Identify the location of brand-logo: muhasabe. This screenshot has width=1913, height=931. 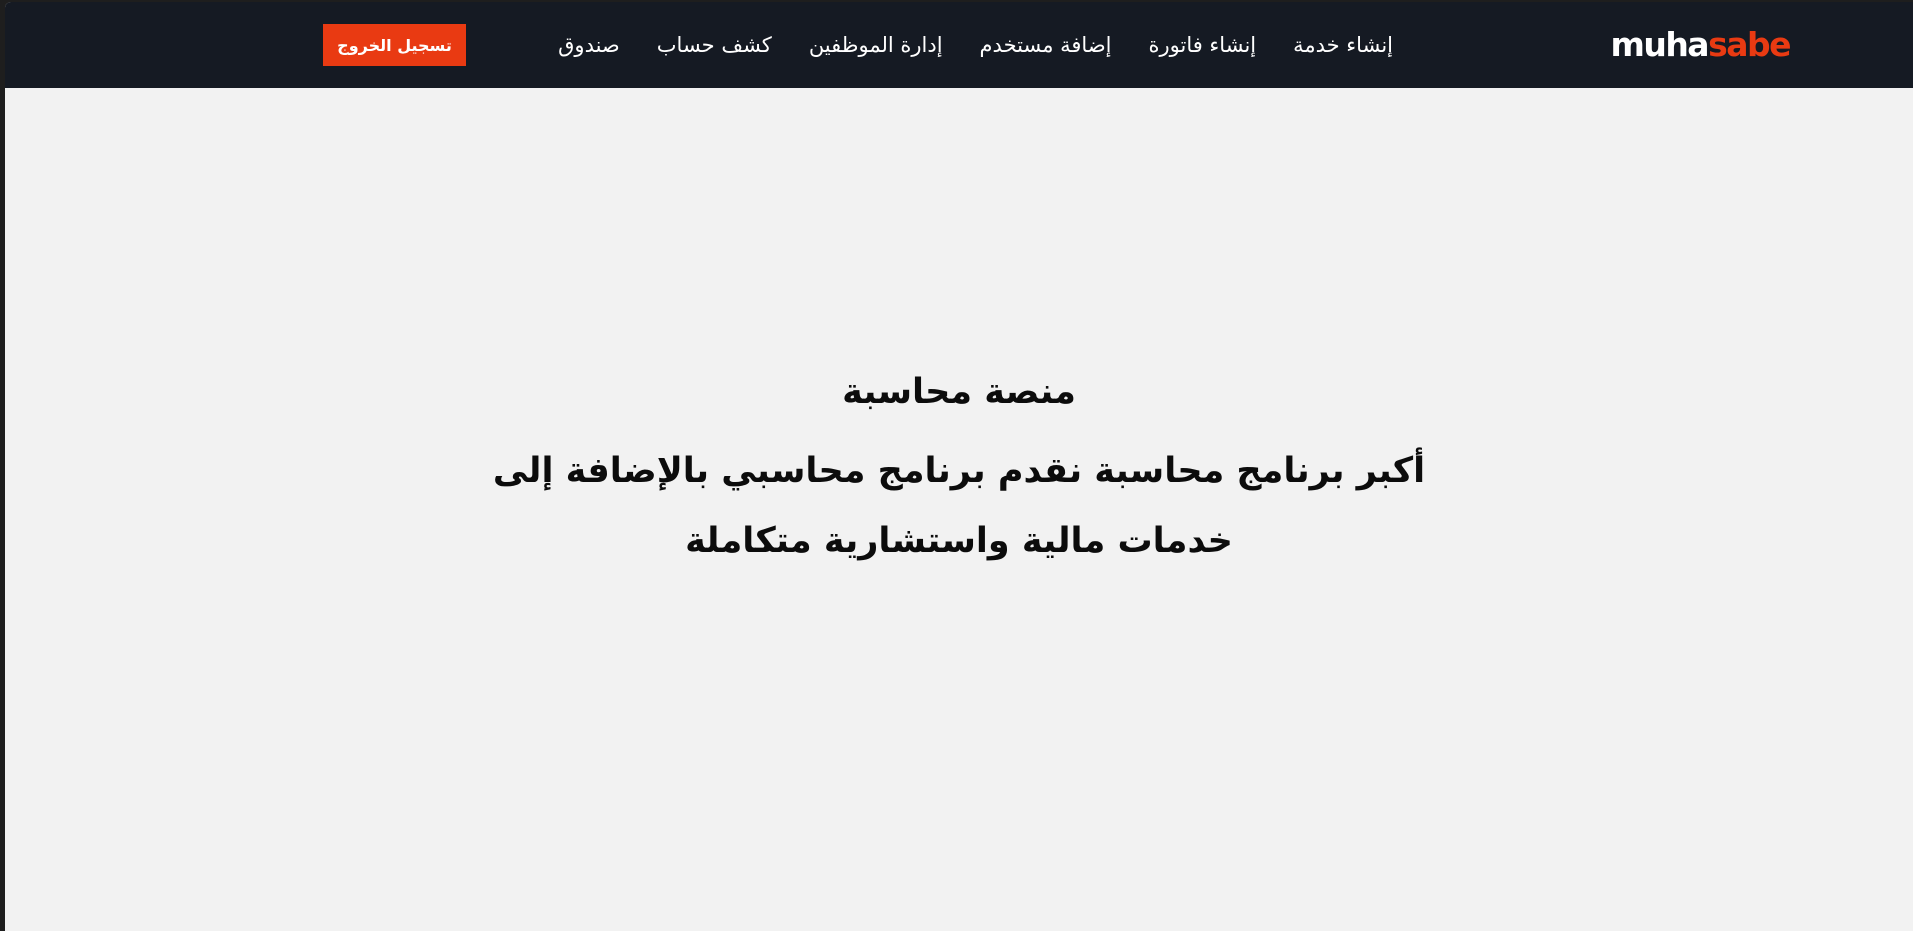
(1700, 45).